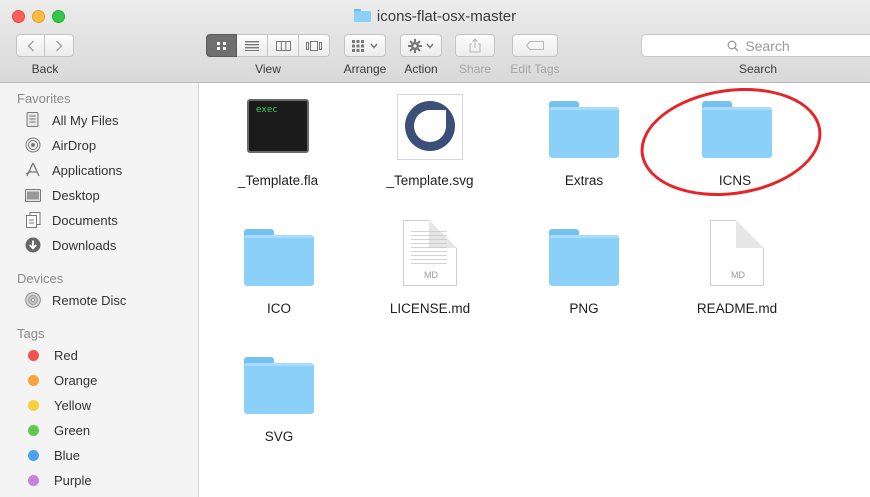 Image resolution: width=870 pixels, height=497 pixels. What do you see at coordinates (33, 120) in the screenshot?
I see `all-files-icon` at bounding box center [33, 120].